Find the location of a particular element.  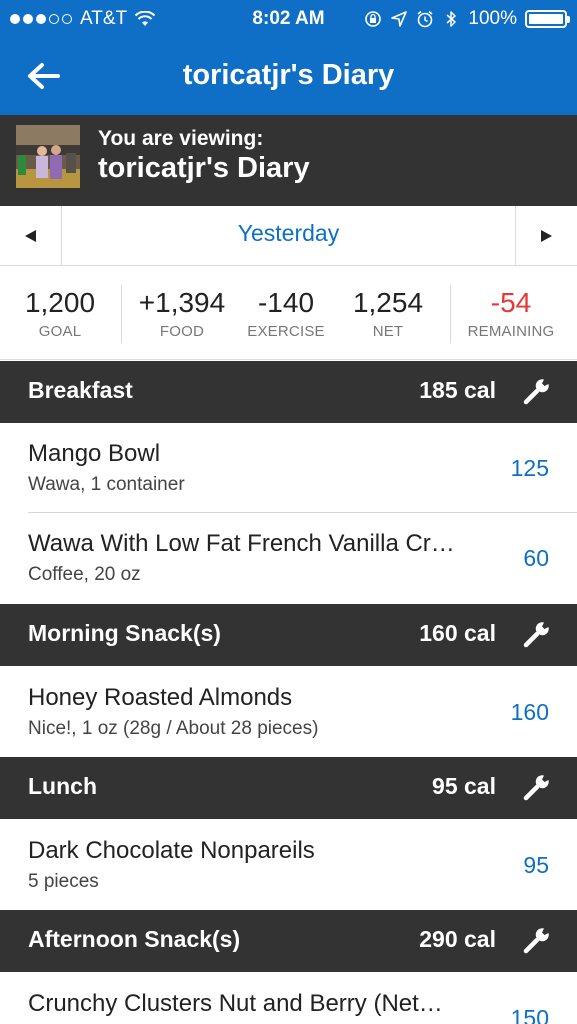

exercise-label: EXERCISE is located at coordinates (286, 331).